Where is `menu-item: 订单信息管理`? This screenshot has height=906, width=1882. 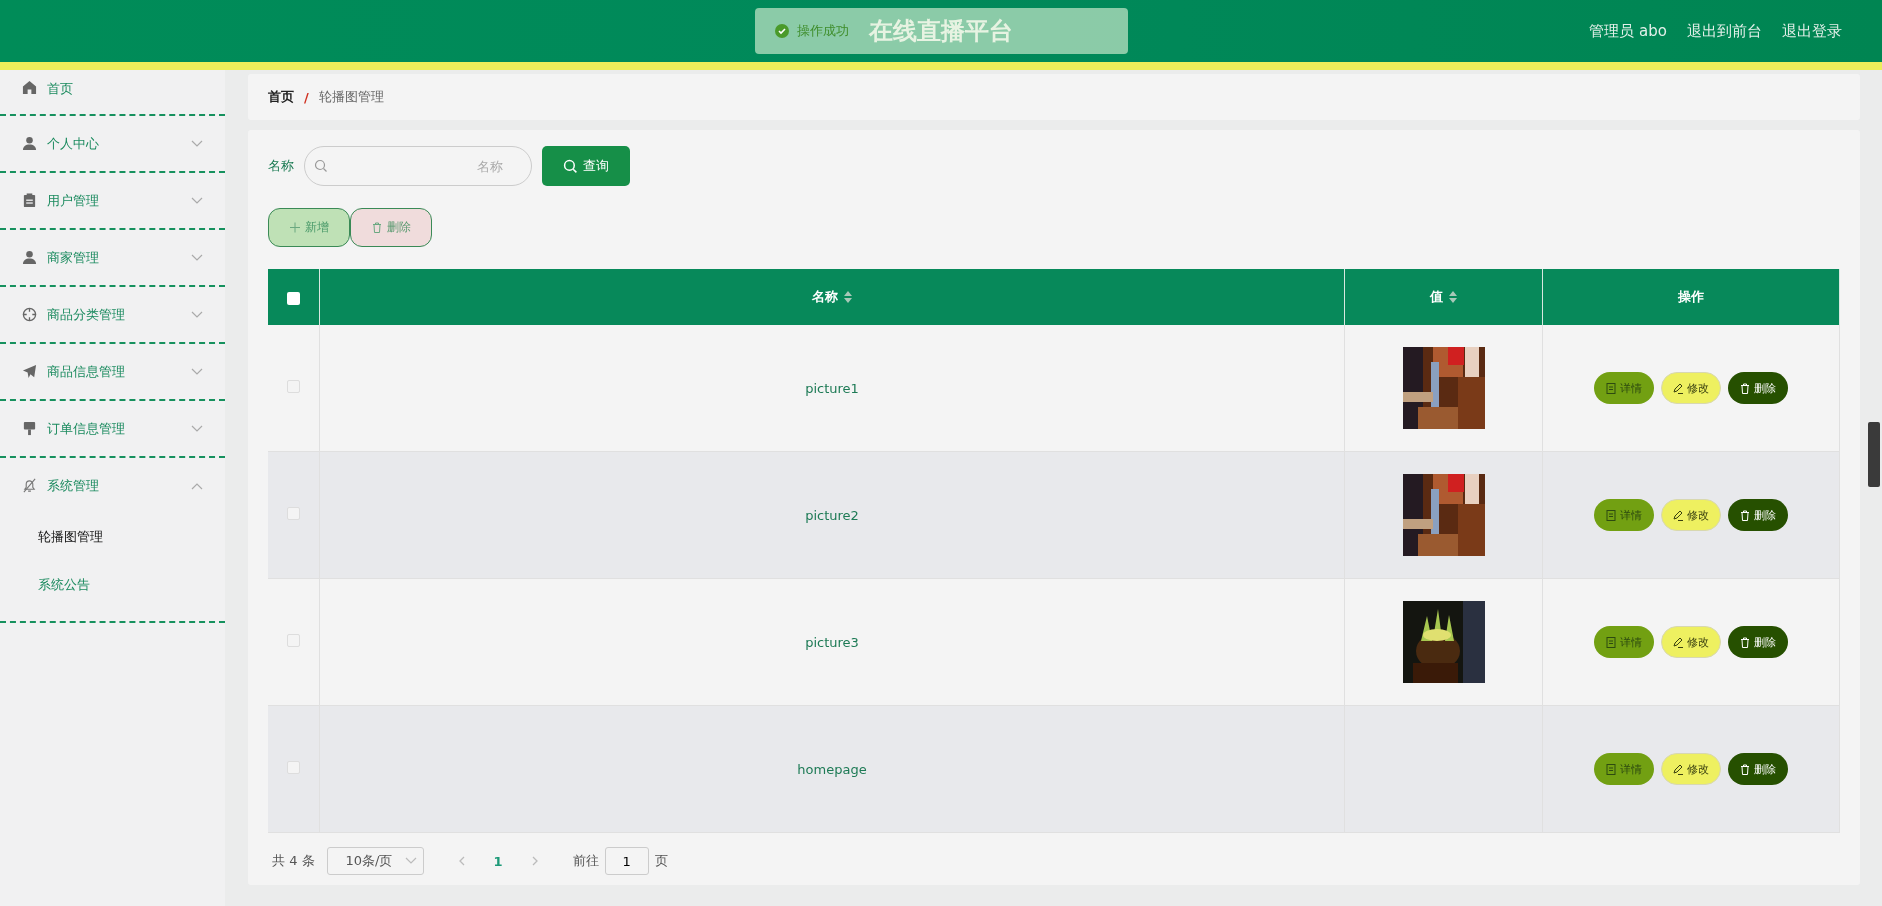
menu-item: 订单信息管理 is located at coordinates (114, 428).